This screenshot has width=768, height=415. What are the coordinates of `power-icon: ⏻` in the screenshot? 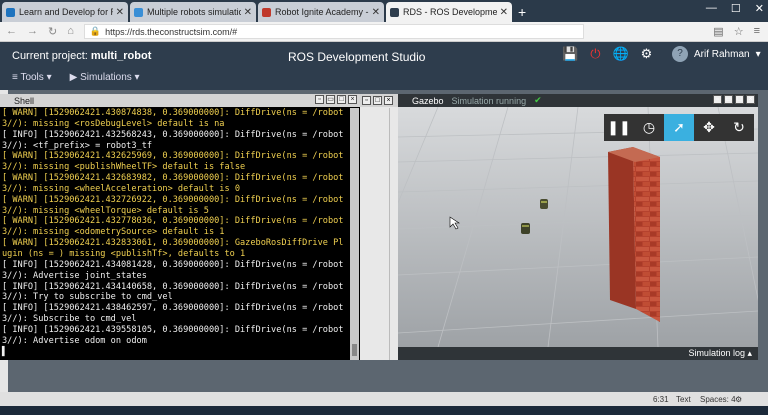 It's located at (595, 54).